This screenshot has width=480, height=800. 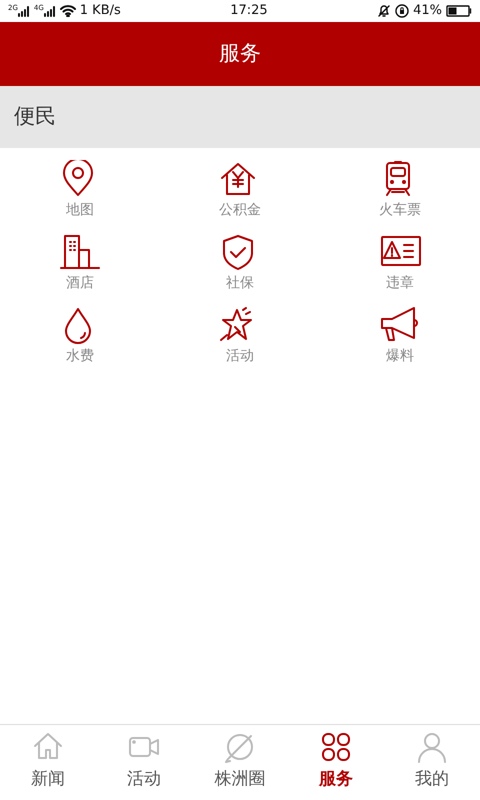 I want to click on service-item: 酒店, so click(x=80, y=263).